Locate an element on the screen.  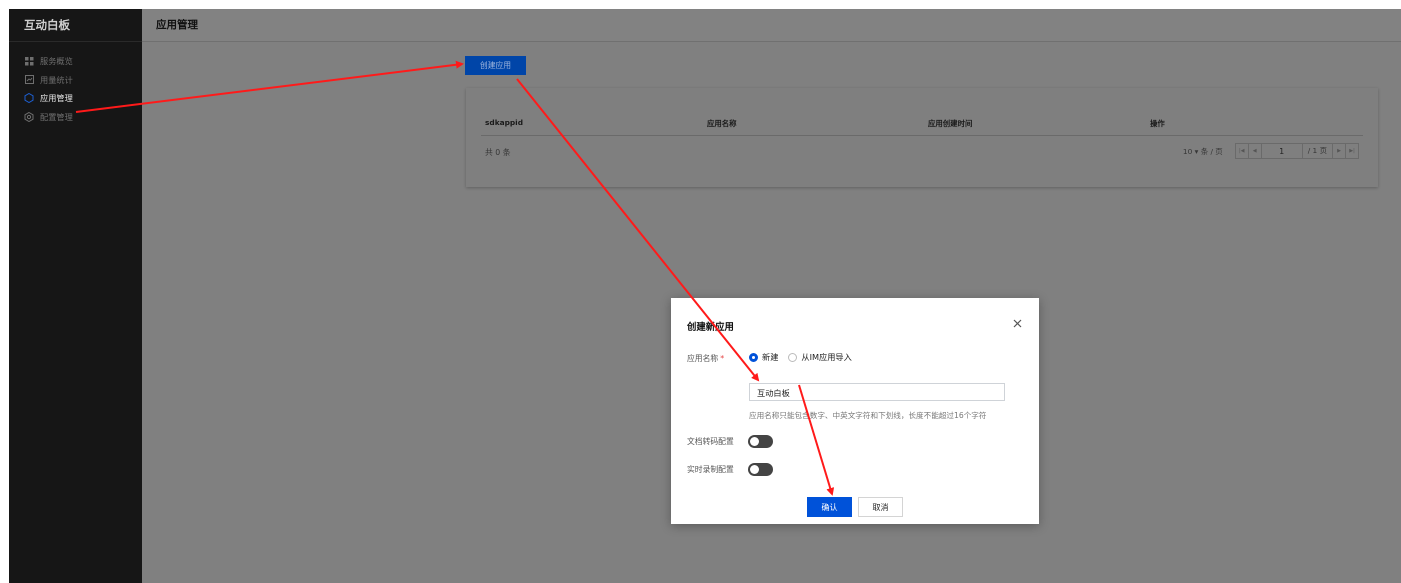
app-name-label-text: 应用名称 is located at coordinates (703, 358).